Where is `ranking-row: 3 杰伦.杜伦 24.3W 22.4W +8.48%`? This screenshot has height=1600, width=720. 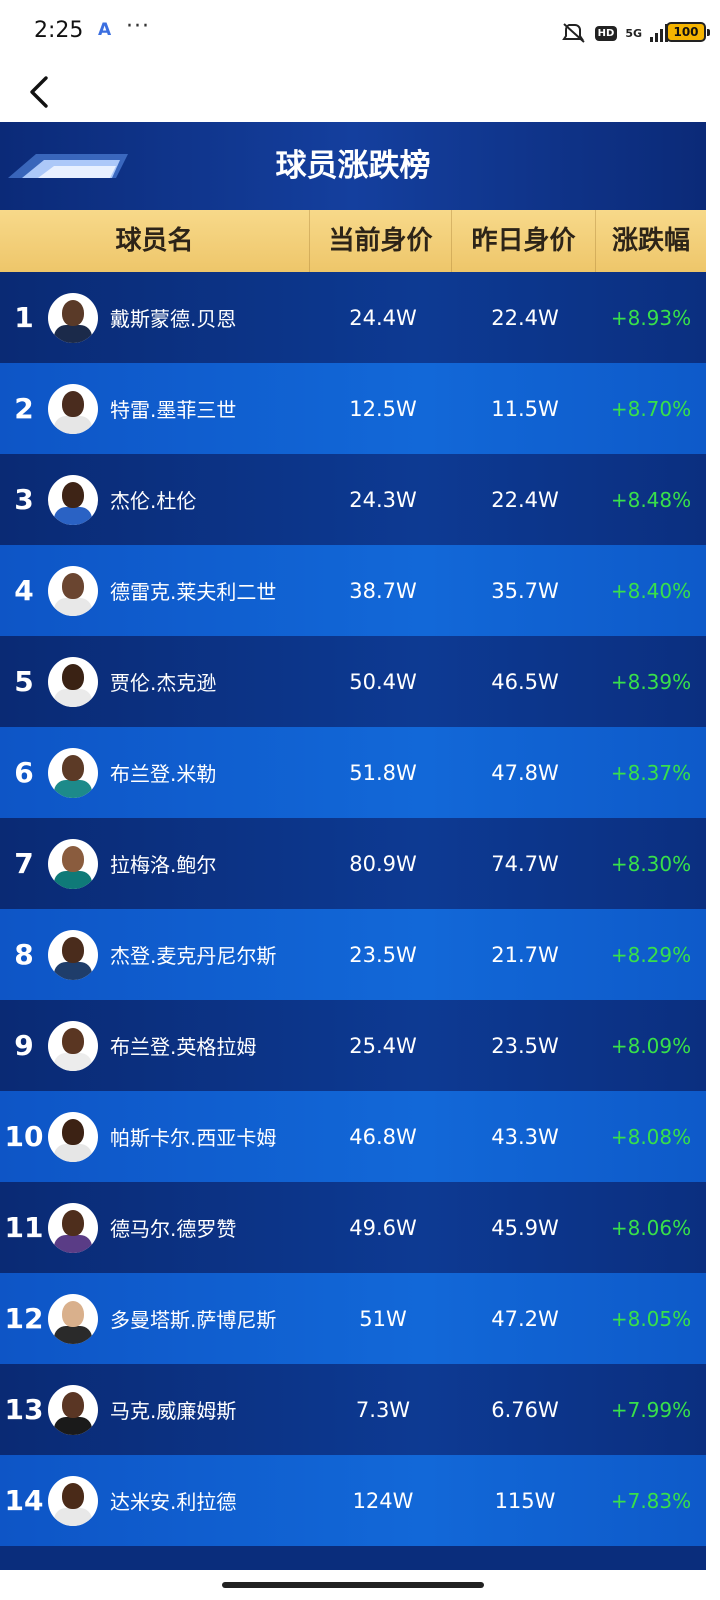
ranking-row: 3 杰伦.杜伦 24.3W 22.4W +8.48% is located at coordinates (353, 499).